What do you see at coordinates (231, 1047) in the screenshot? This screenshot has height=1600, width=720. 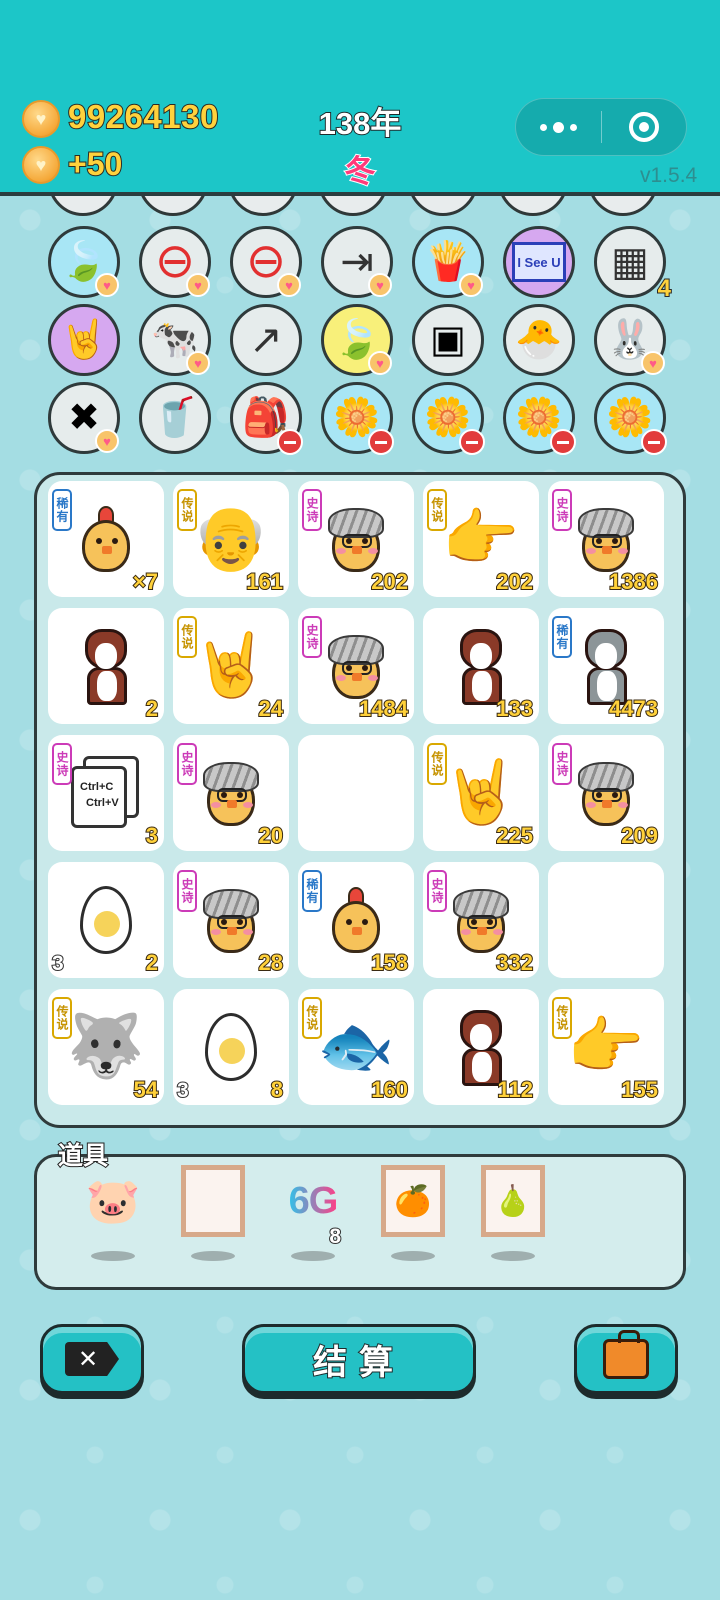 I see `grid-cell-egg: 83` at bounding box center [231, 1047].